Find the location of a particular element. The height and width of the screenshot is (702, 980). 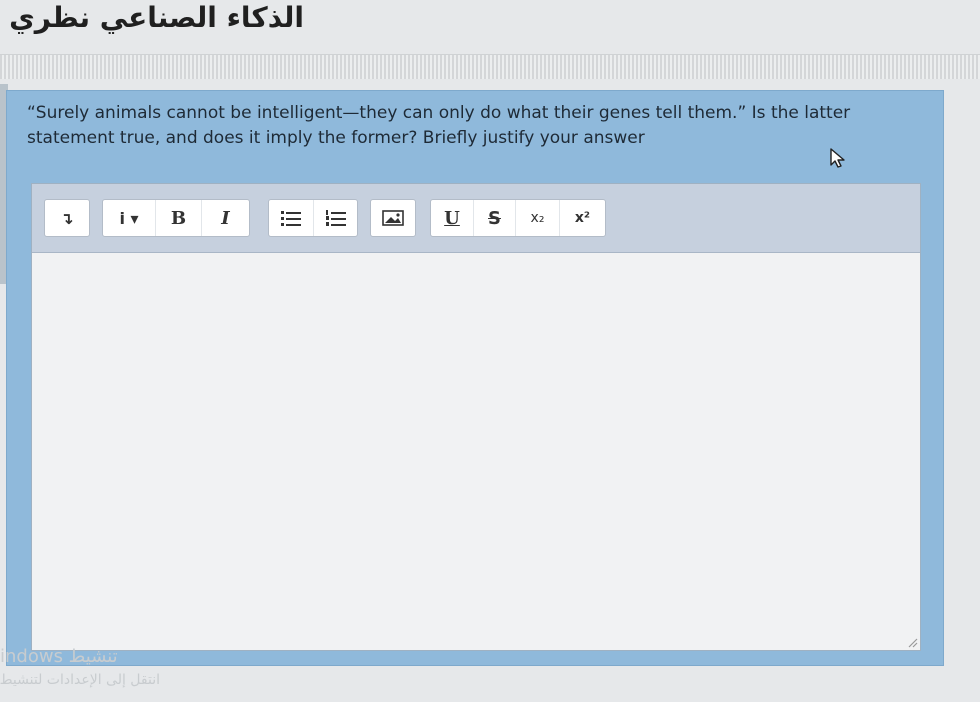

header-divider is located at coordinates (490, 66).